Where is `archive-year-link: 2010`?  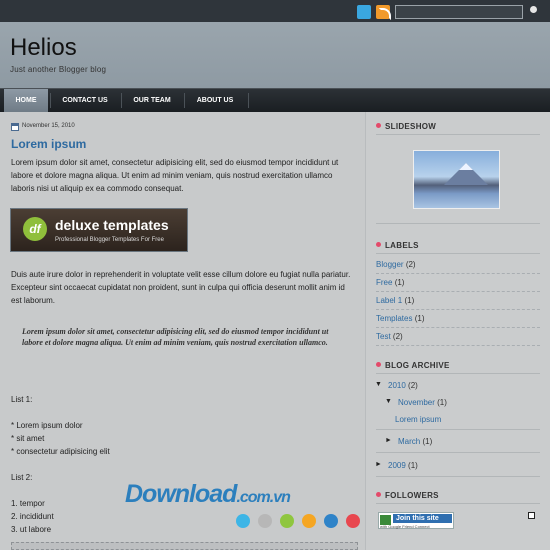 archive-year-link: 2010 is located at coordinates (397, 385).